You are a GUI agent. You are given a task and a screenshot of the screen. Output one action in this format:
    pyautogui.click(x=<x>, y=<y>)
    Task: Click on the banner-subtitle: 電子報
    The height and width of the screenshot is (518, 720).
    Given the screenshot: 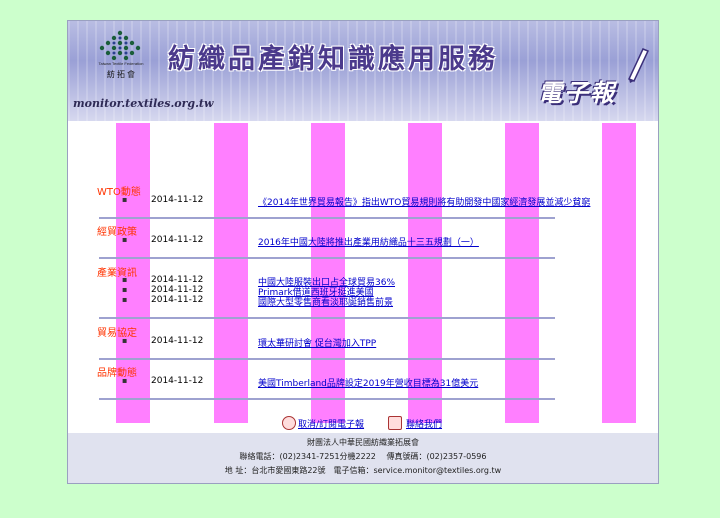 What is the action you would take?
    pyautogui.click(x=577, y=92)
    